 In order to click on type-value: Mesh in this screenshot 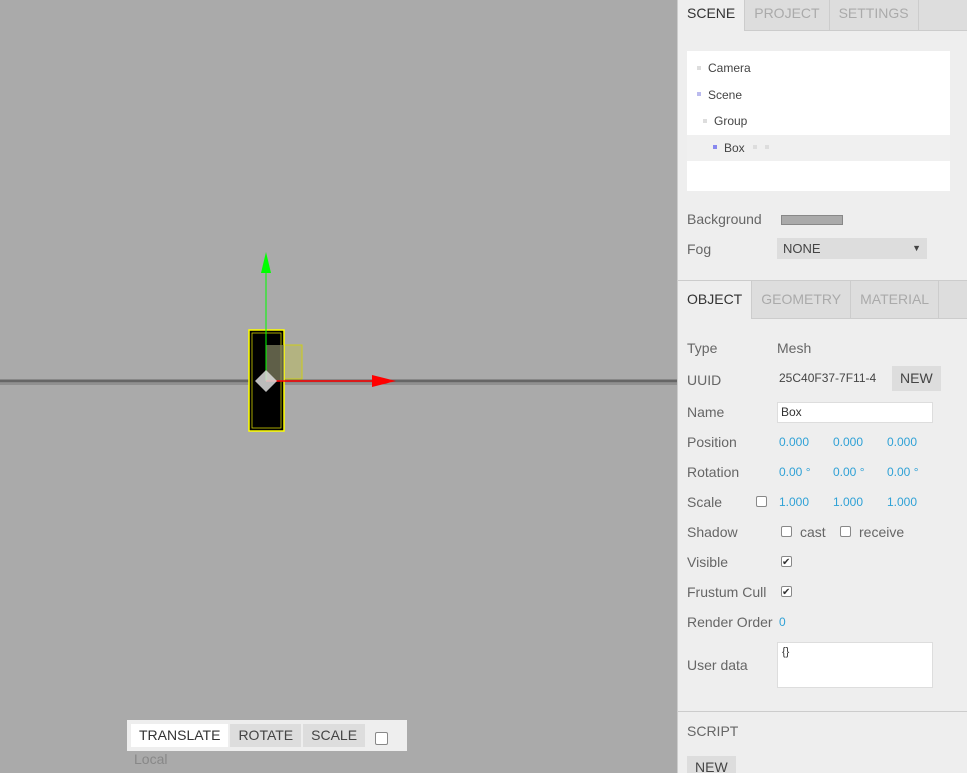, I will do `click(794, 348)`.